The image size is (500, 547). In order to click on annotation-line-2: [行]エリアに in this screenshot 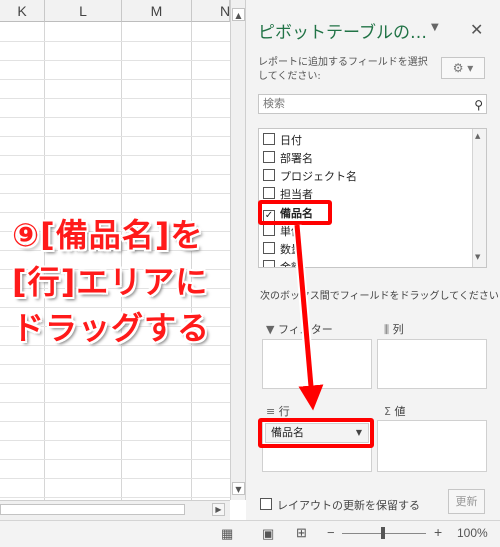, I will do `click(110, 282)`.